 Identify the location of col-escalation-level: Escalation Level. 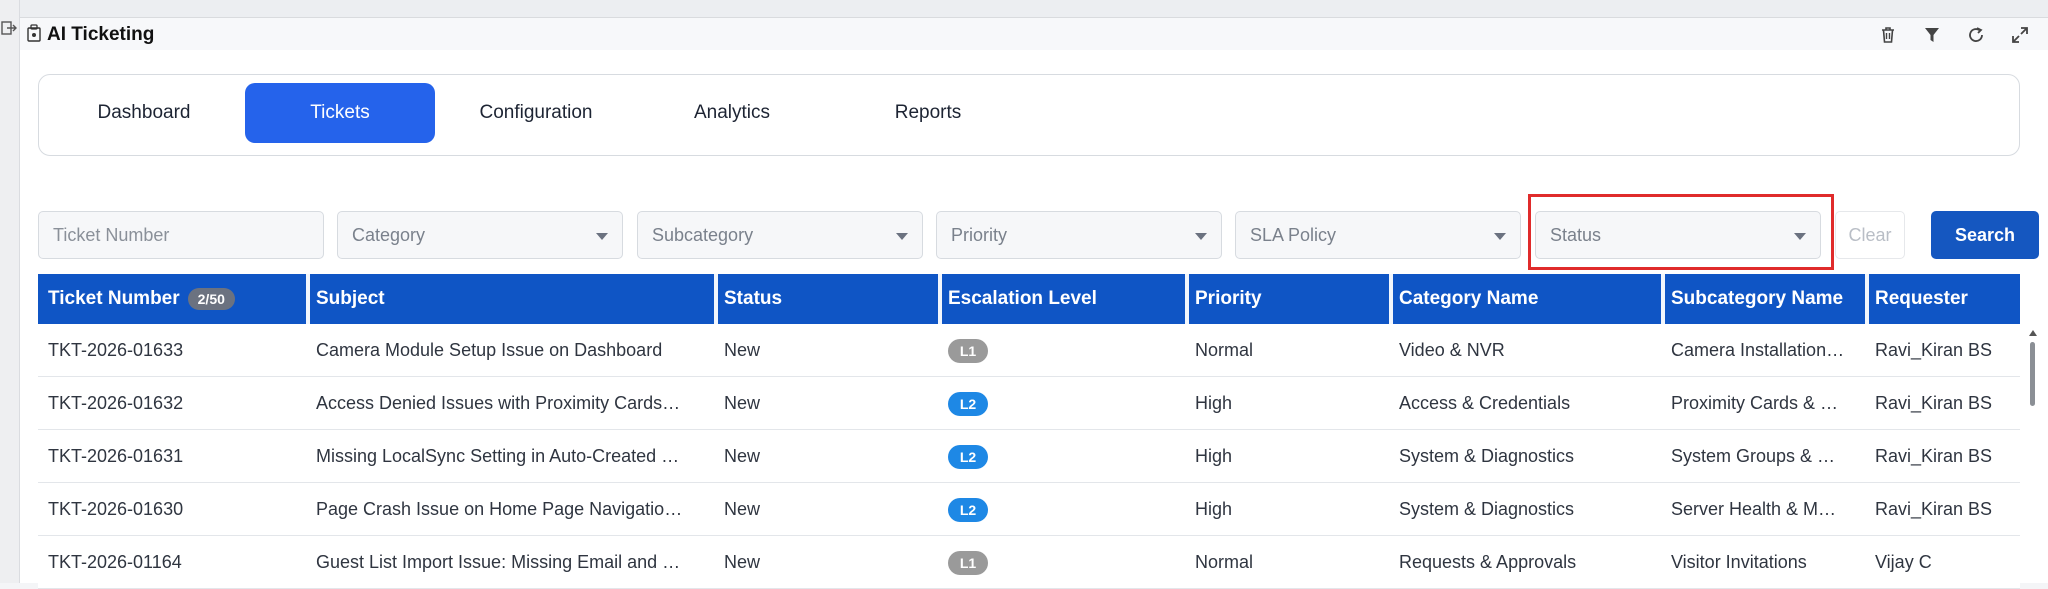
(1061, 299).